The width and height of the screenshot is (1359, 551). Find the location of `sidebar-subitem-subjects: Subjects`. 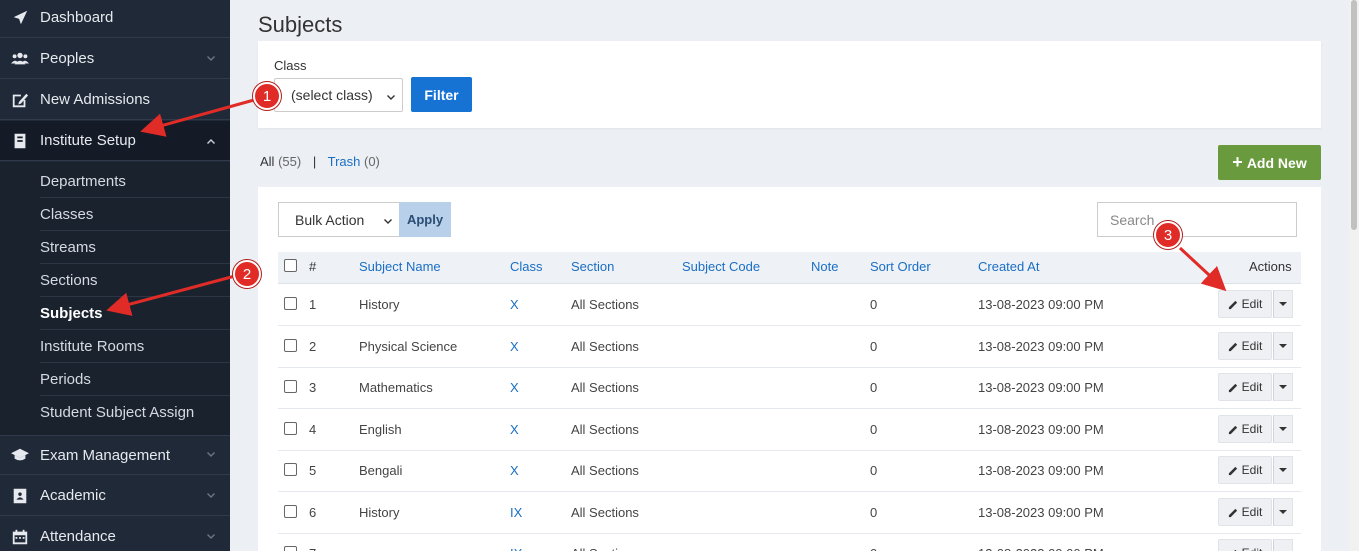

sidebar-subitem-subjects: Subjects is located at coordinates (135, 313).